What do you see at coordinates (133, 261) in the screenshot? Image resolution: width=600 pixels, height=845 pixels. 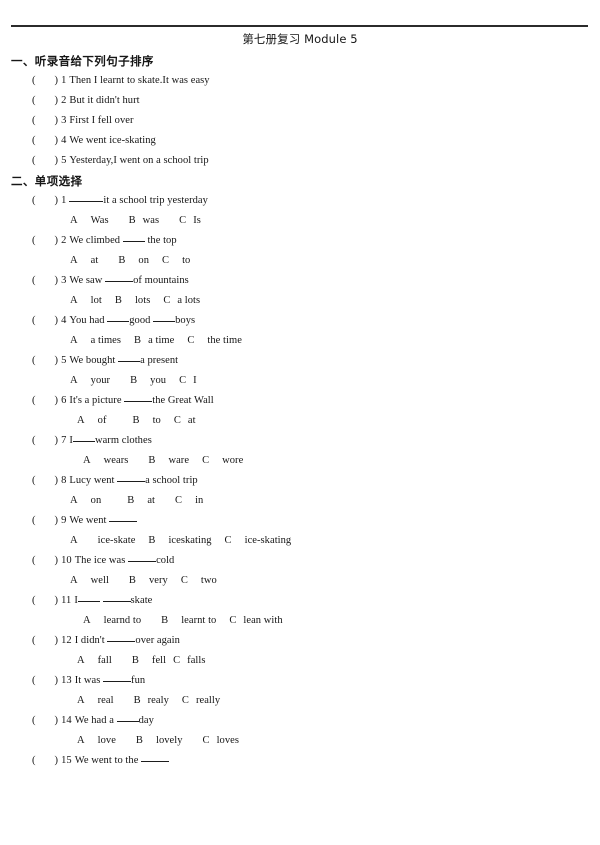 I see `option-b: Bon` at bounding box center [133, 261].